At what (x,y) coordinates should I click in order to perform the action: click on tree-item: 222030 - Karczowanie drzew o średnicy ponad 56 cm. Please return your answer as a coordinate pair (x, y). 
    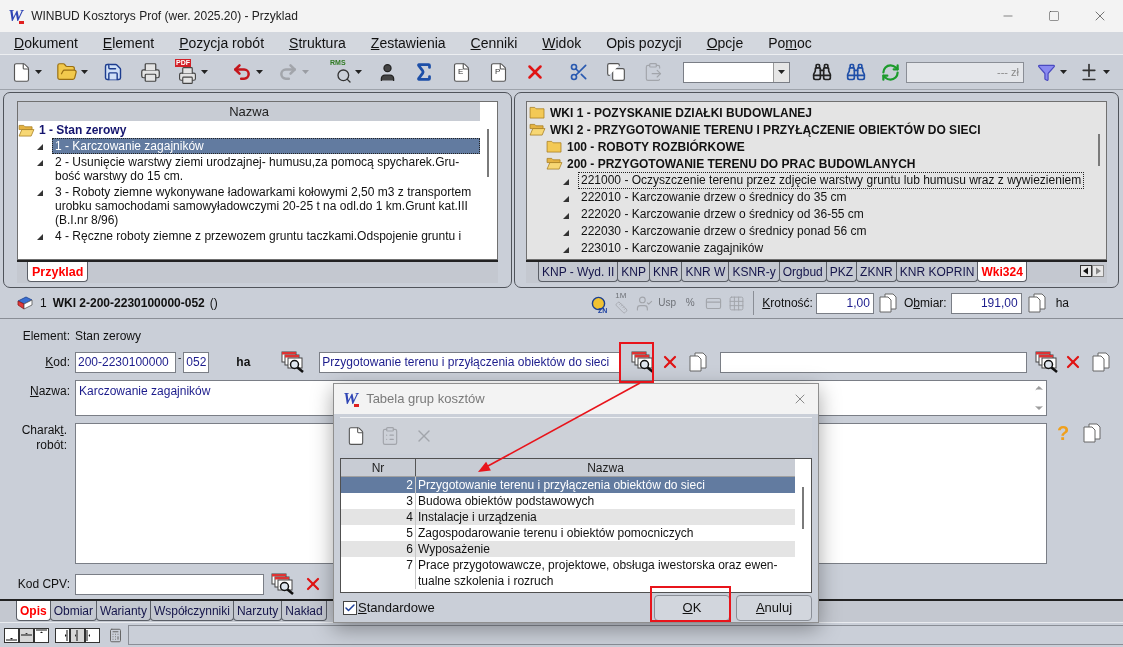
    Looking at the image, I should click on (724, 231).